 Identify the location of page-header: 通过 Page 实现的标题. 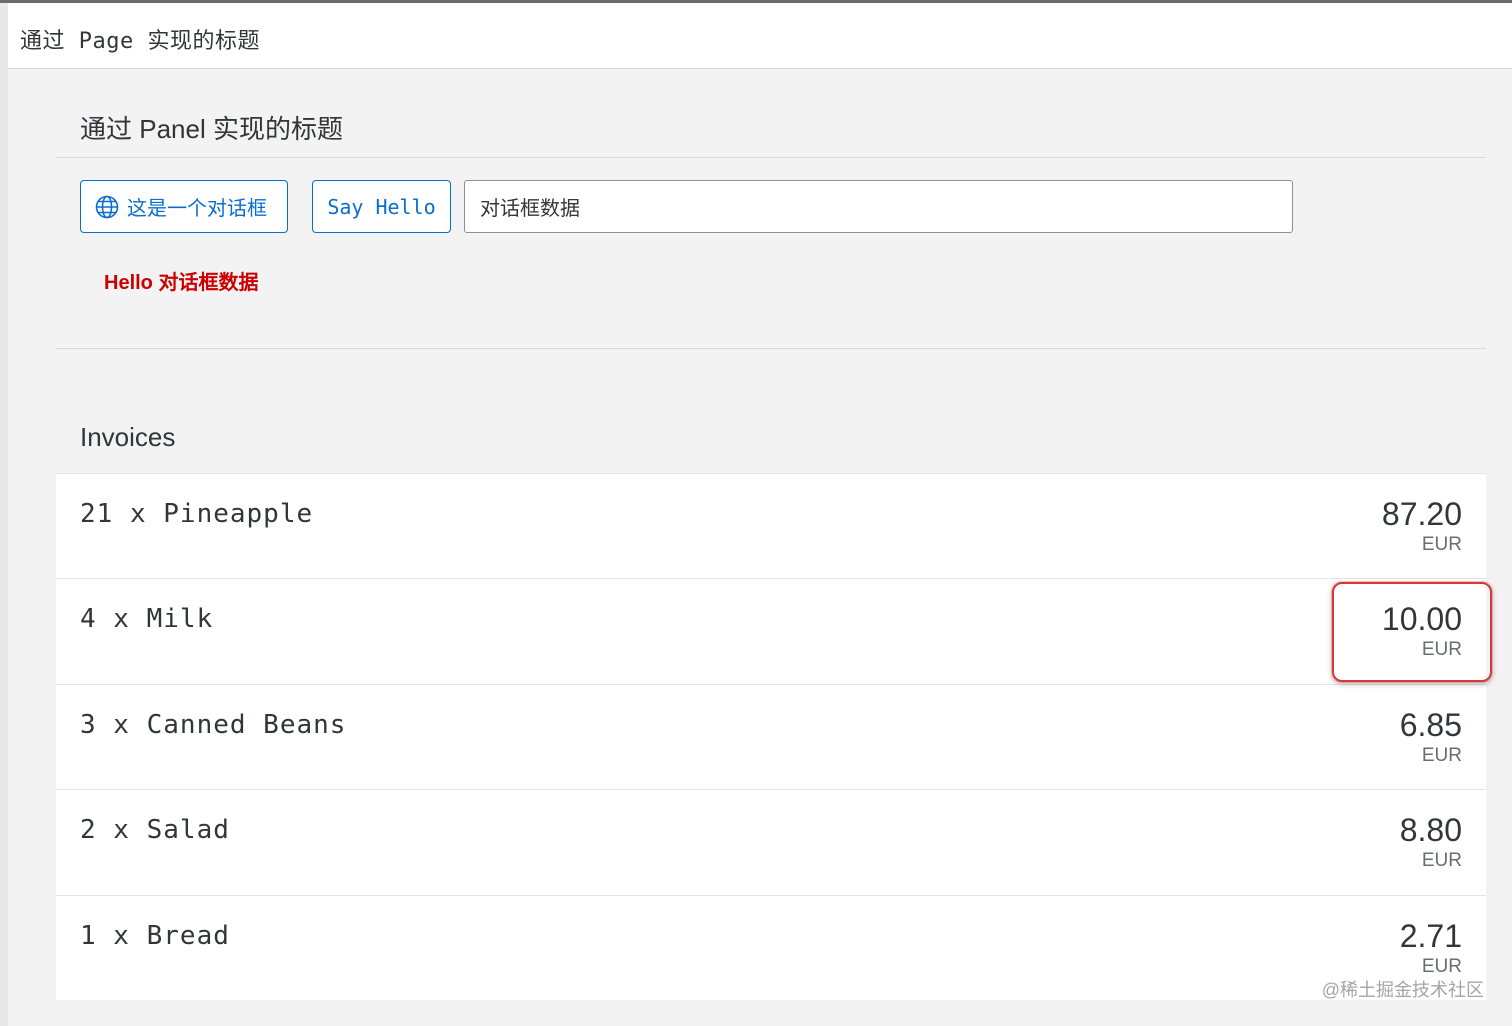
(760, 36).